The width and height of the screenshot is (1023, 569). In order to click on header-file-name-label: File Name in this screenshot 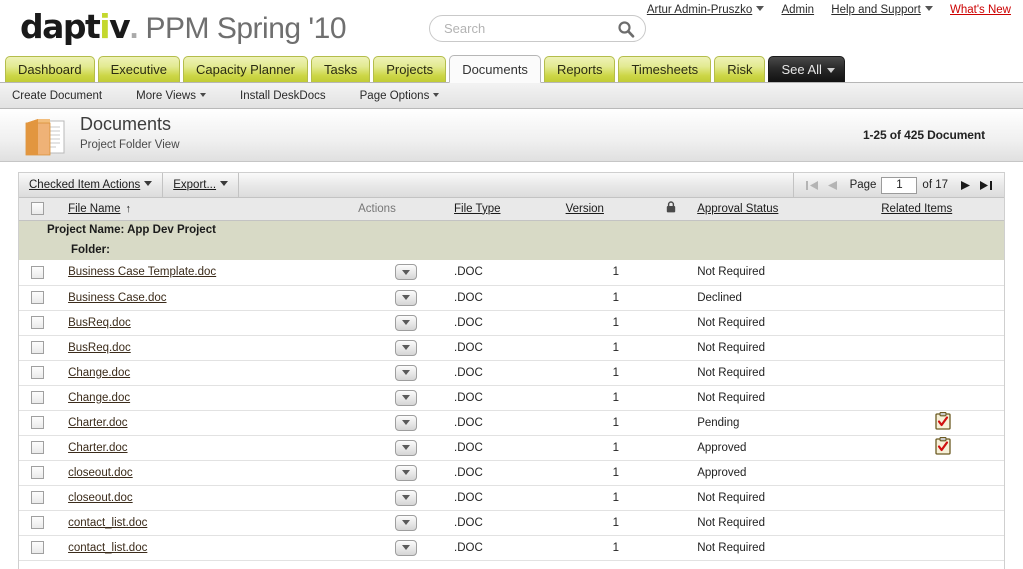, I will do `click(94, 209)`.